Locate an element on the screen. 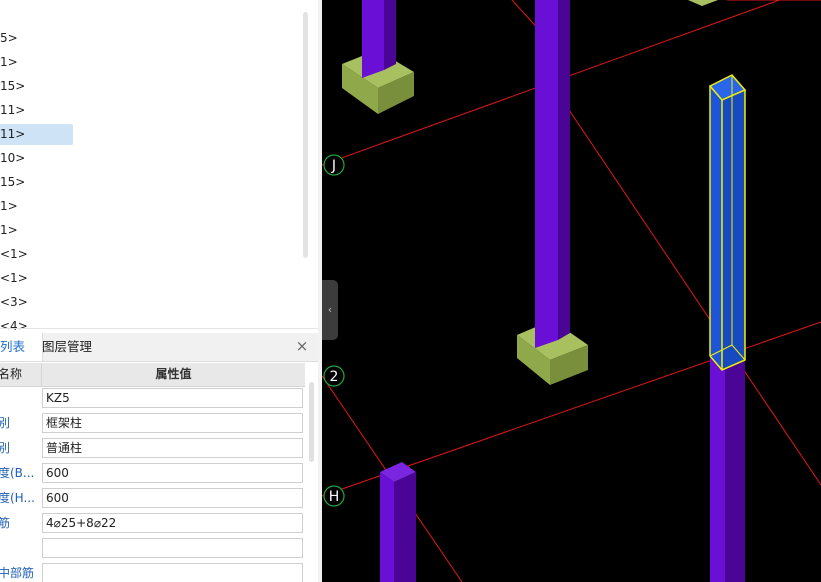 Image resolution: width=821 pixels, height=582 pixels. axis-marker-2: 2 is located at coordinates (334, 376).